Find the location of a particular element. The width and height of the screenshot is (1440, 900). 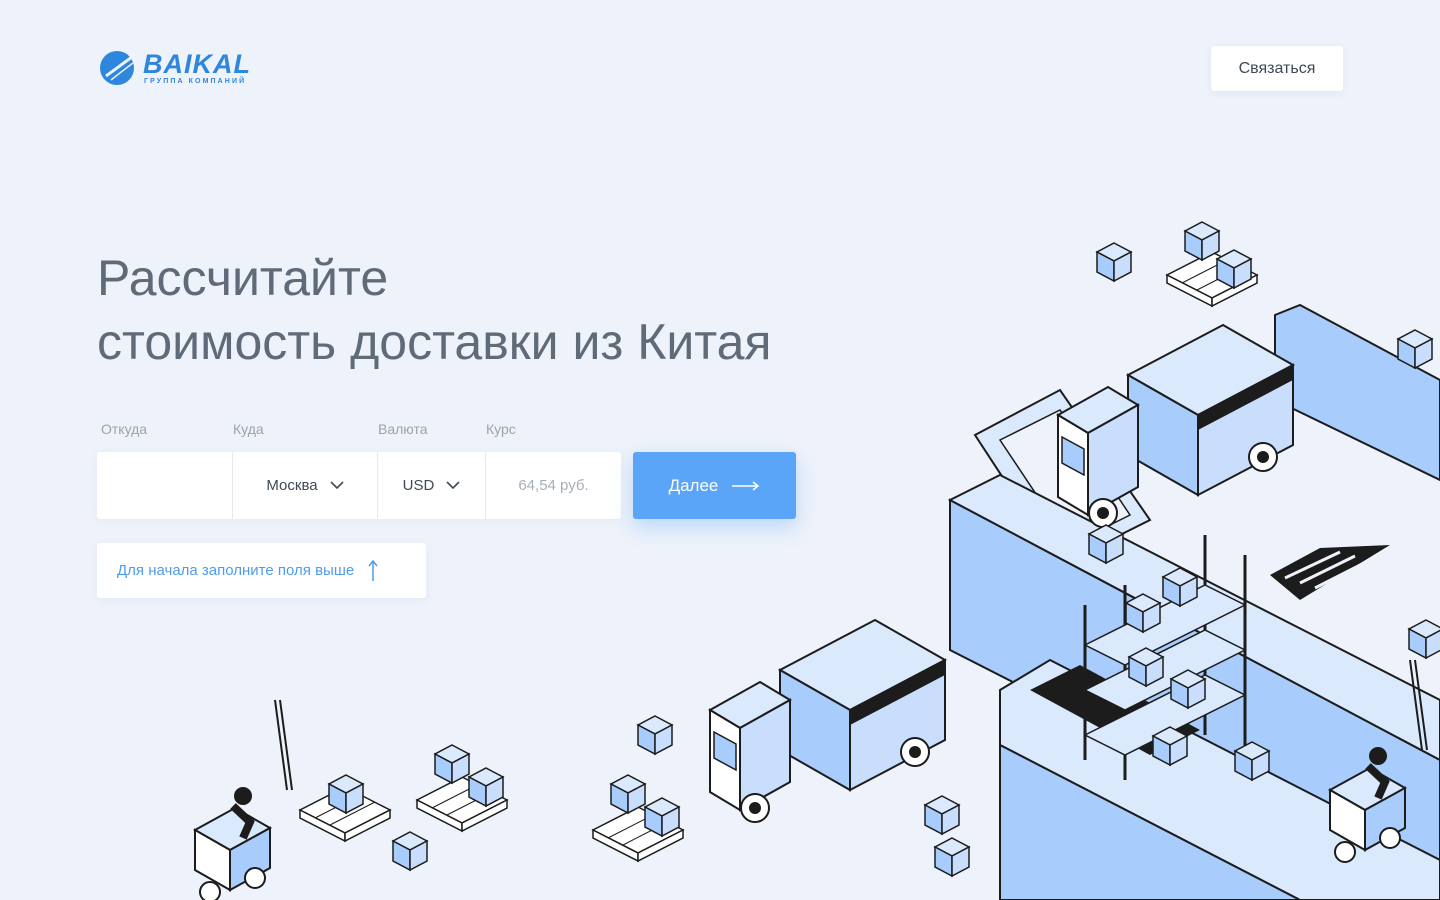

brand-globe-icon is located at coordinates (117, 68).